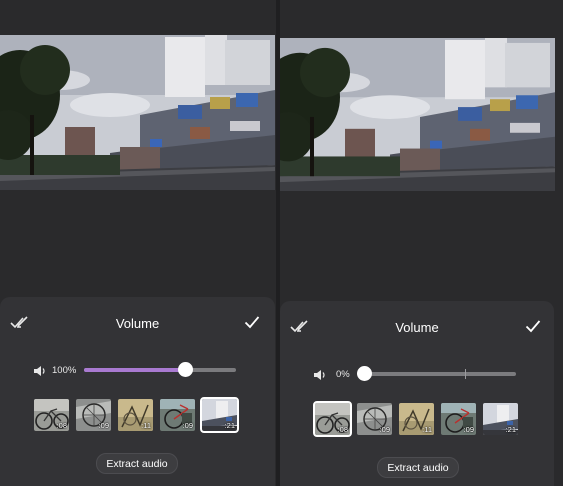 Image resolution: width=563 pixels, height=486 pixels. I want to click on volume-slider-fill, so click(134, 370).